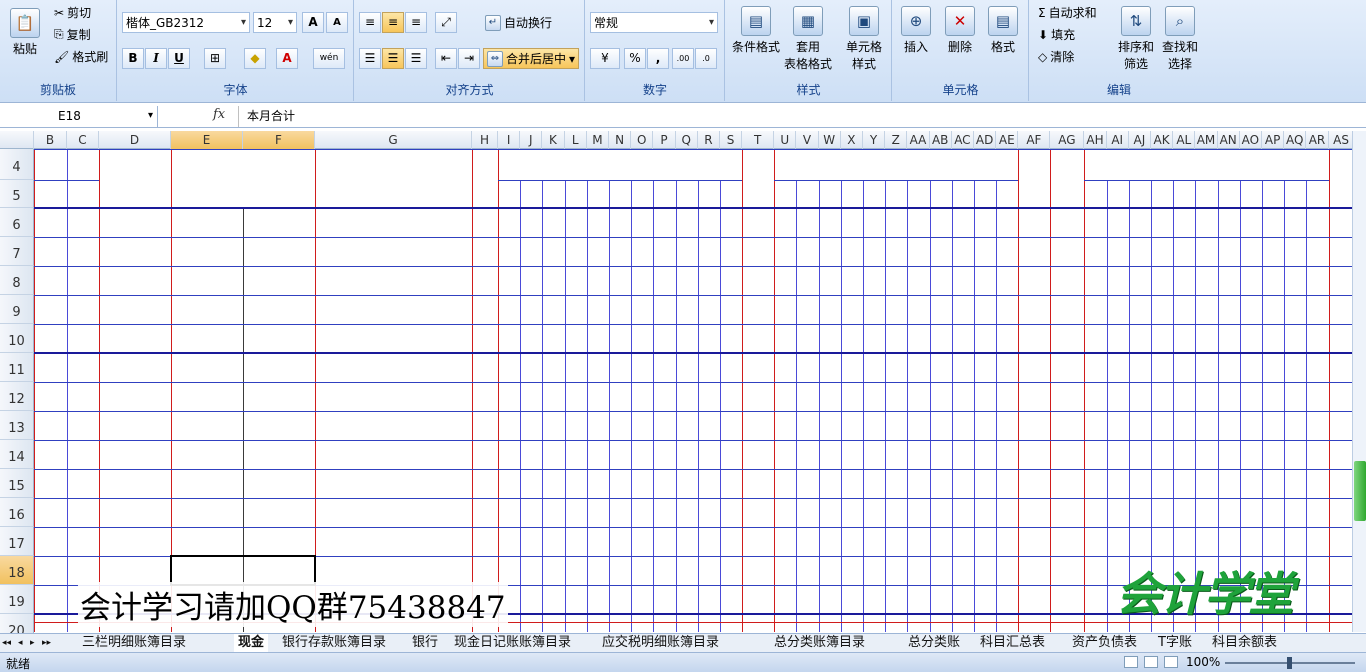 Image resolution: width=1366 pixels, height=672 pixels. Describe the element at coordinates (72, 34) in the screenshot. I see `copy-button: ⎘ 复制` at that location.